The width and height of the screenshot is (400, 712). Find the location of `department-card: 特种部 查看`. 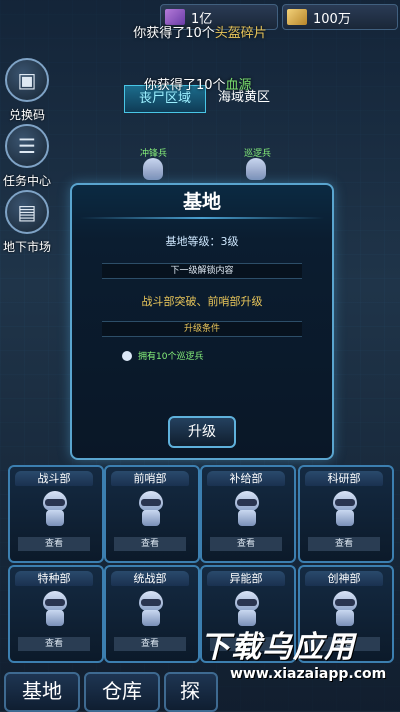

department-card: 特种部 查看 is located at coordinates (56, 614).